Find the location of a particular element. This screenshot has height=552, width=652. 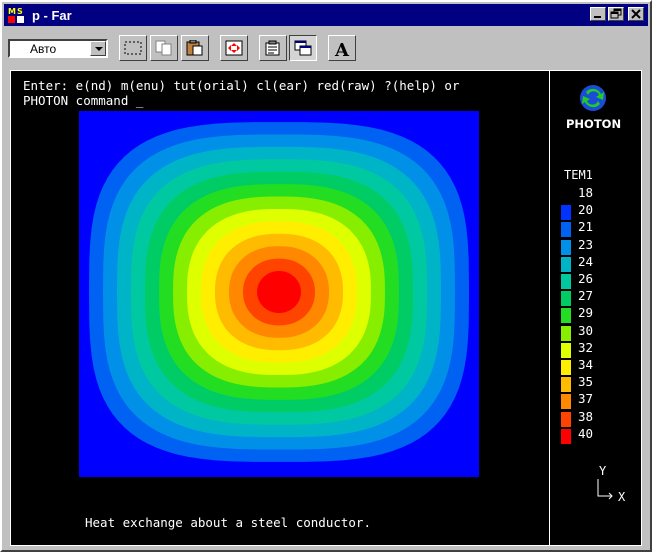

font-size-combo: Авто is located at coordinates (58, 48).